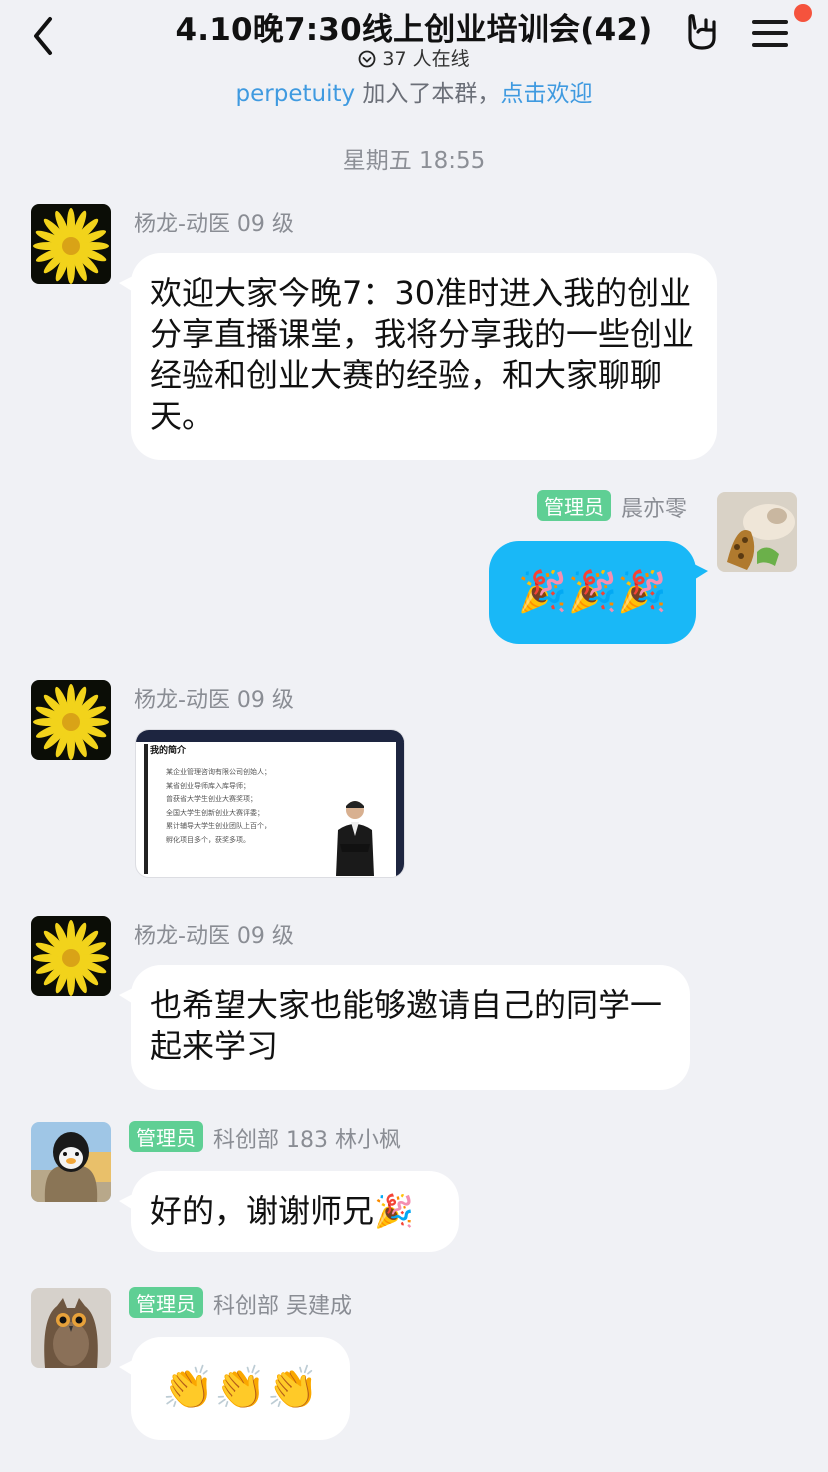 The height and width of the screenshot is (1472, 828). Describe the element at coordinates (215, 812) in the screenshot. I see `slide-line: 全国大学生创新创业大赛评委；` at that location.